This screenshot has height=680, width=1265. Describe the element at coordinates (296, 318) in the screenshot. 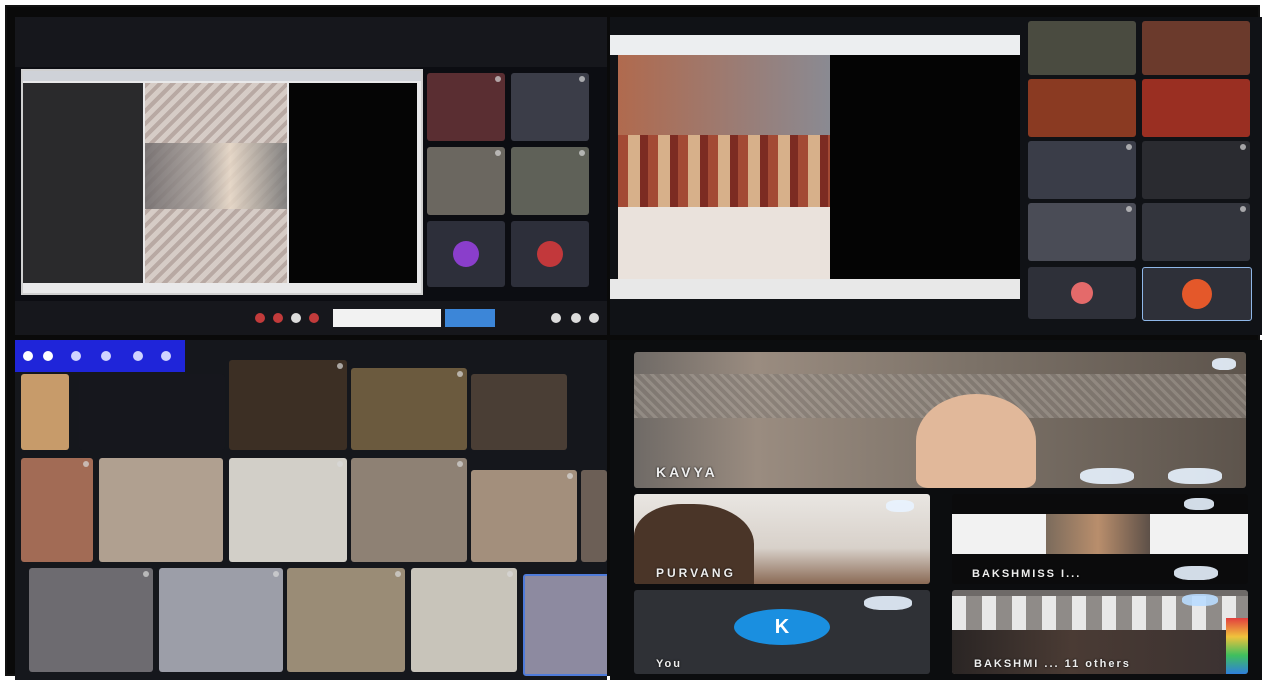

I see `captions-icon` at that location.